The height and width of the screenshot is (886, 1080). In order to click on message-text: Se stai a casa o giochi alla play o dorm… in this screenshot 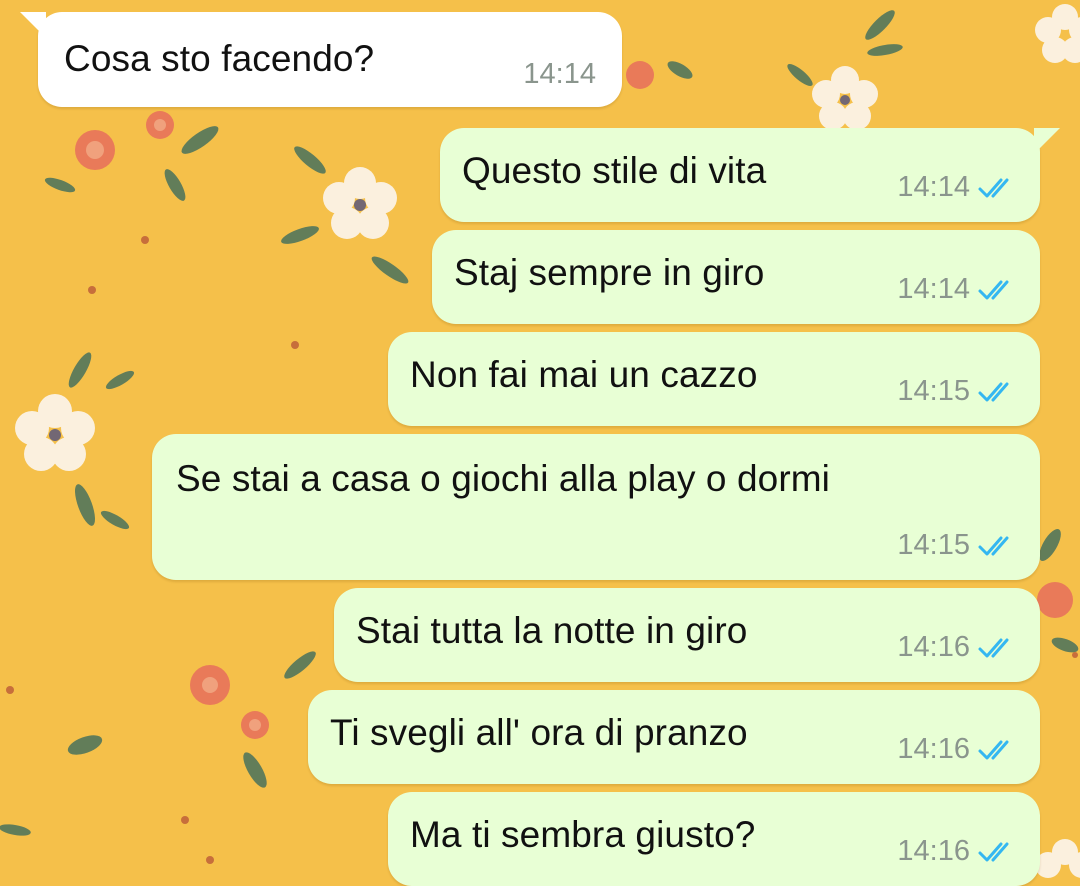, I will do `click(503, 478)`.